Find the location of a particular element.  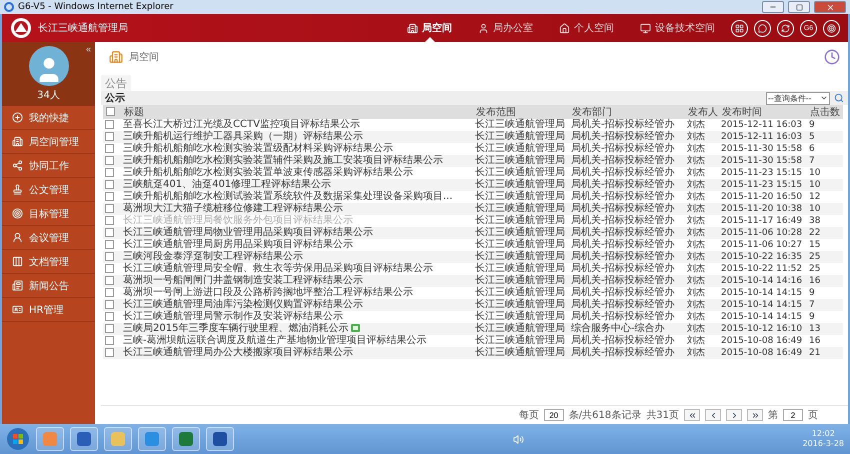

table-cell: 21 is located at coordinates (825, 353).